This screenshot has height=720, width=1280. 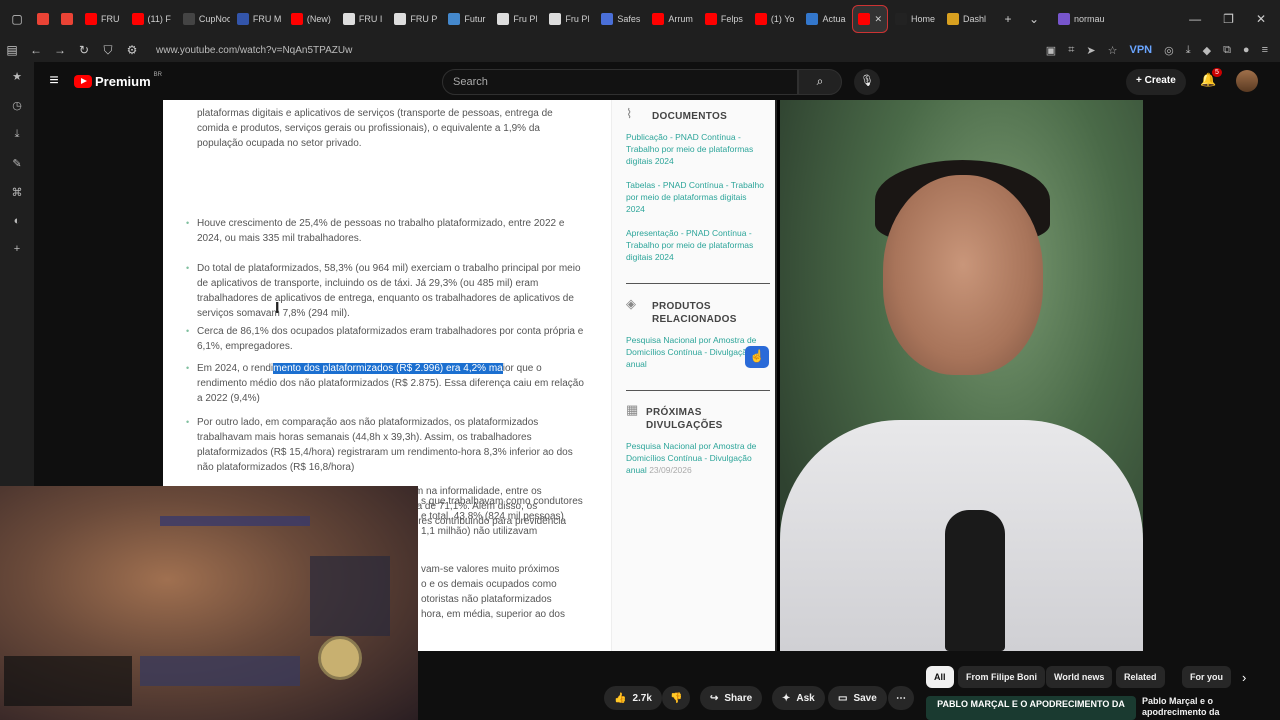 What do you see at coordinates (16, 163) in the screenshot?
I see `pen-icon: ✎` at bounding box center [16, 163].